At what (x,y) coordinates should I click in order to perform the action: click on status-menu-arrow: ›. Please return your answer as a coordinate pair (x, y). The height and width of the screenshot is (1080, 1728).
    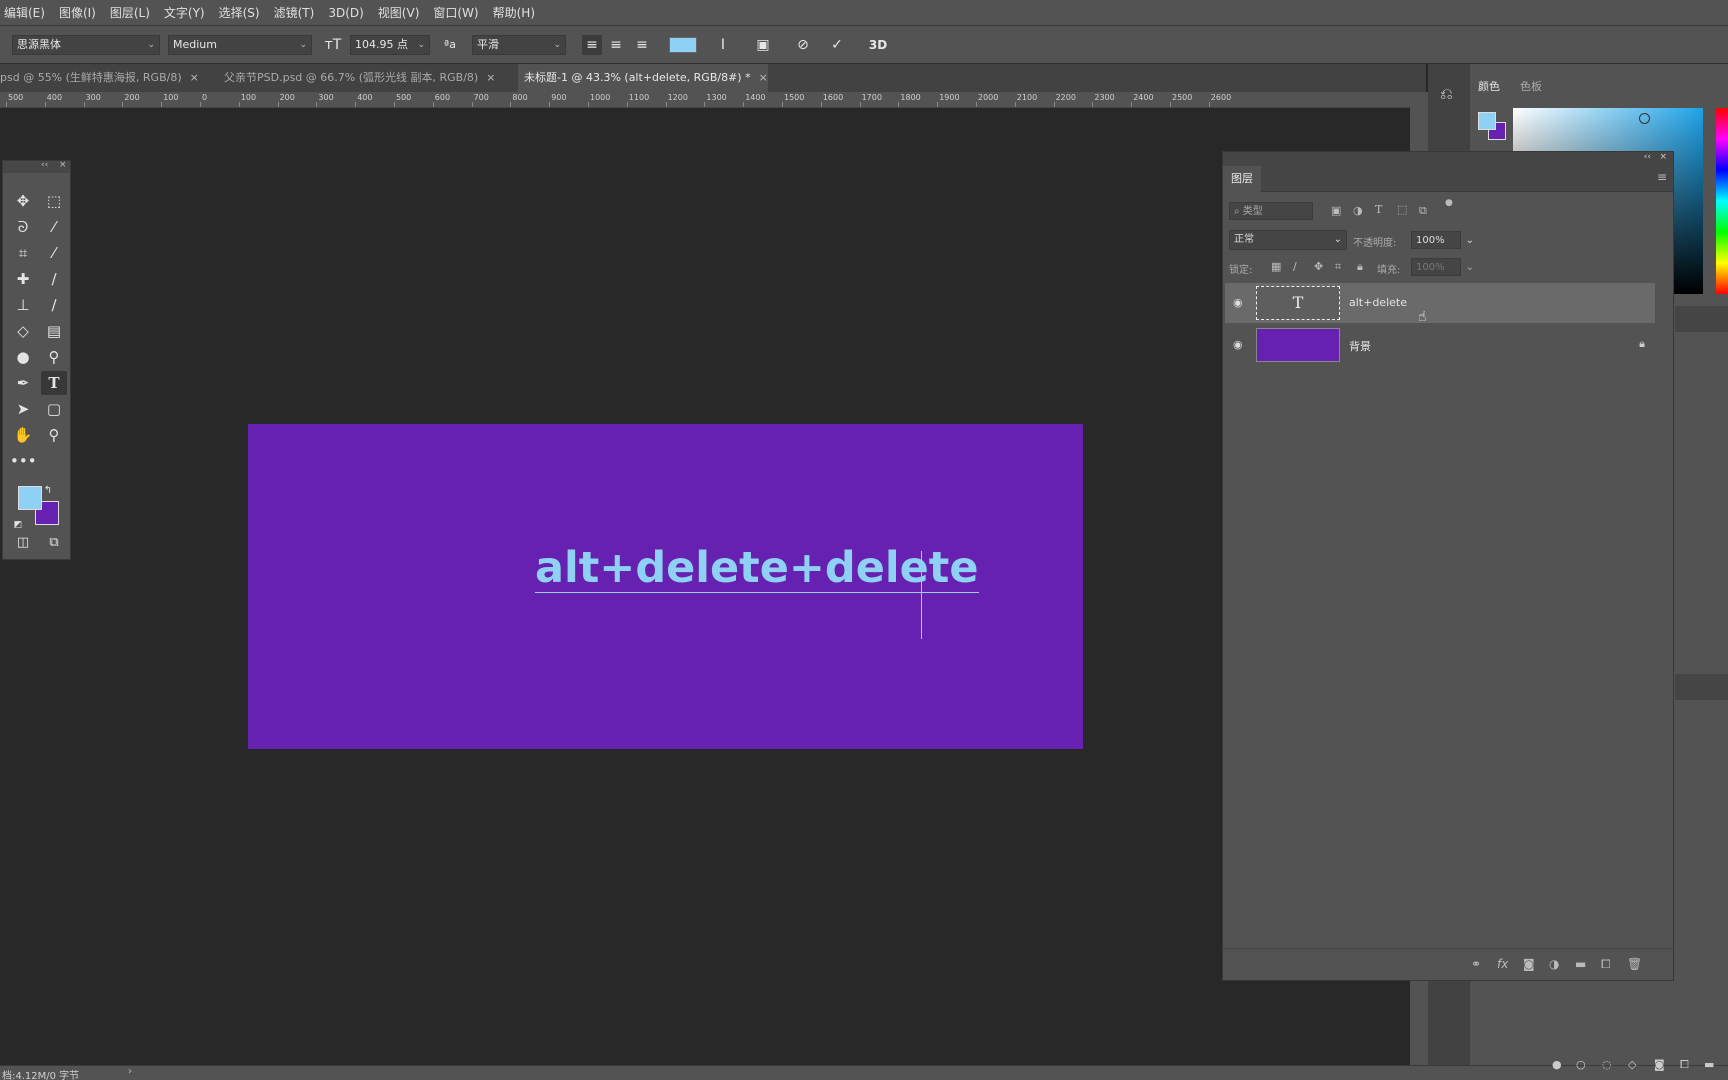
    Looking at the image, I should click on (130, 1071).